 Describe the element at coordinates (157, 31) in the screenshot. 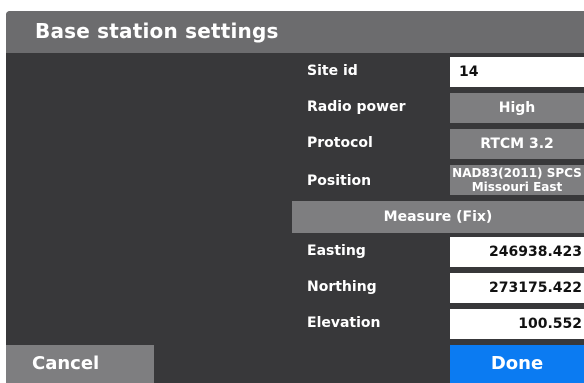

I see `dialog-title: Base station settings` at that location.